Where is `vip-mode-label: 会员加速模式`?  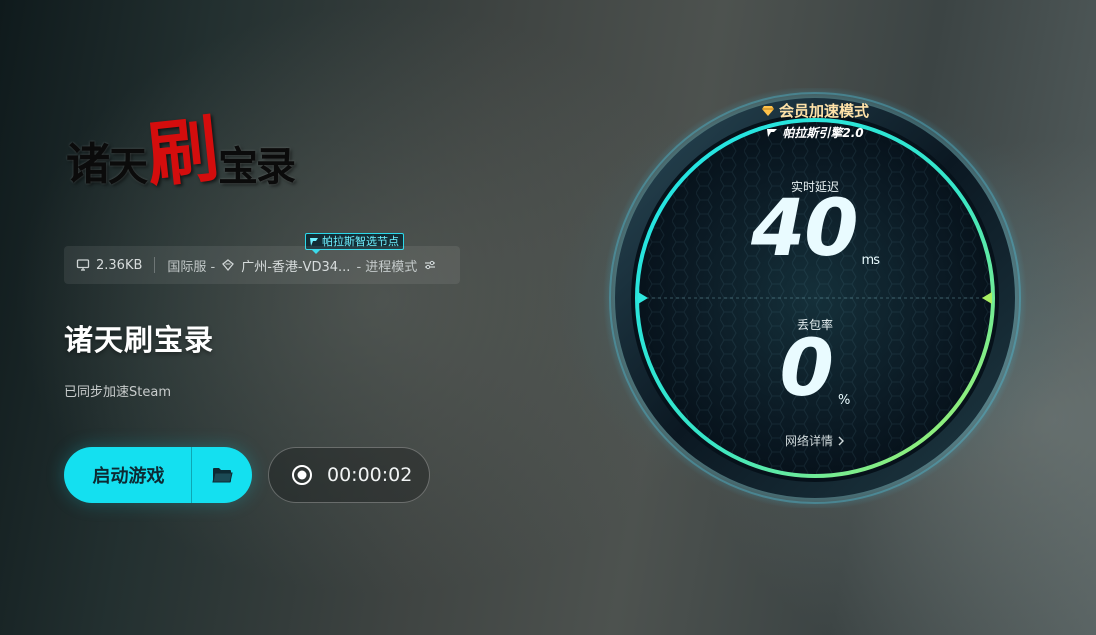
vip-mode-label: 会员加速模式 is located at coordinates (823, 111).